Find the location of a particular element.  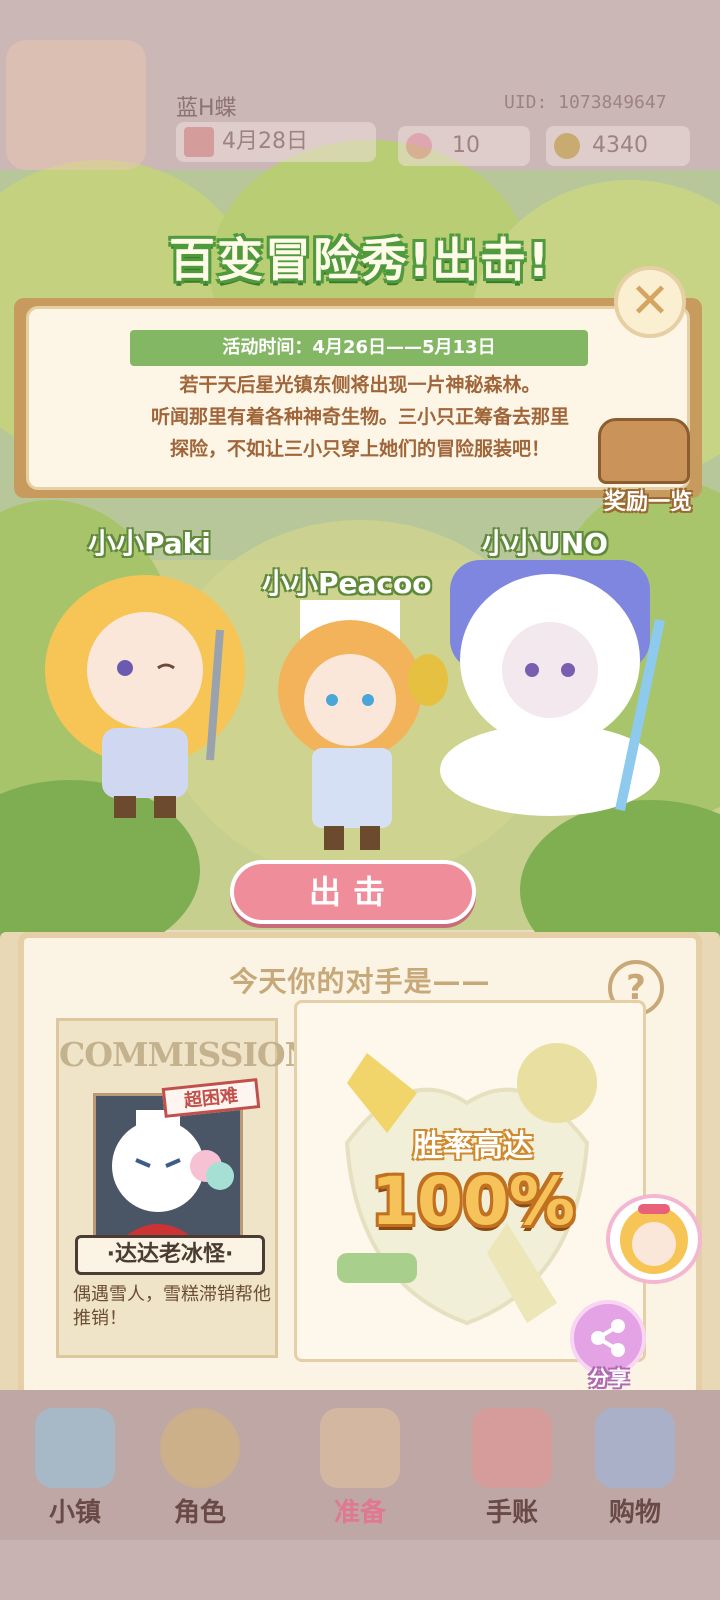

nav-item-prepare: 准备 is located at coordinates (360, 1465).